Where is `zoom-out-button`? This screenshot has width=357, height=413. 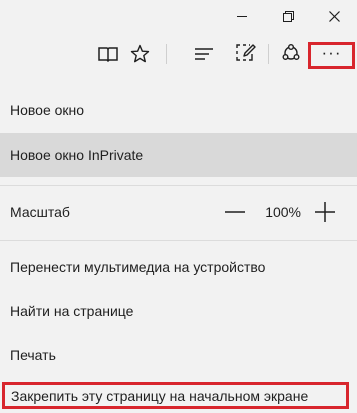 zoom-out-button is located at coordinates (235, 212).